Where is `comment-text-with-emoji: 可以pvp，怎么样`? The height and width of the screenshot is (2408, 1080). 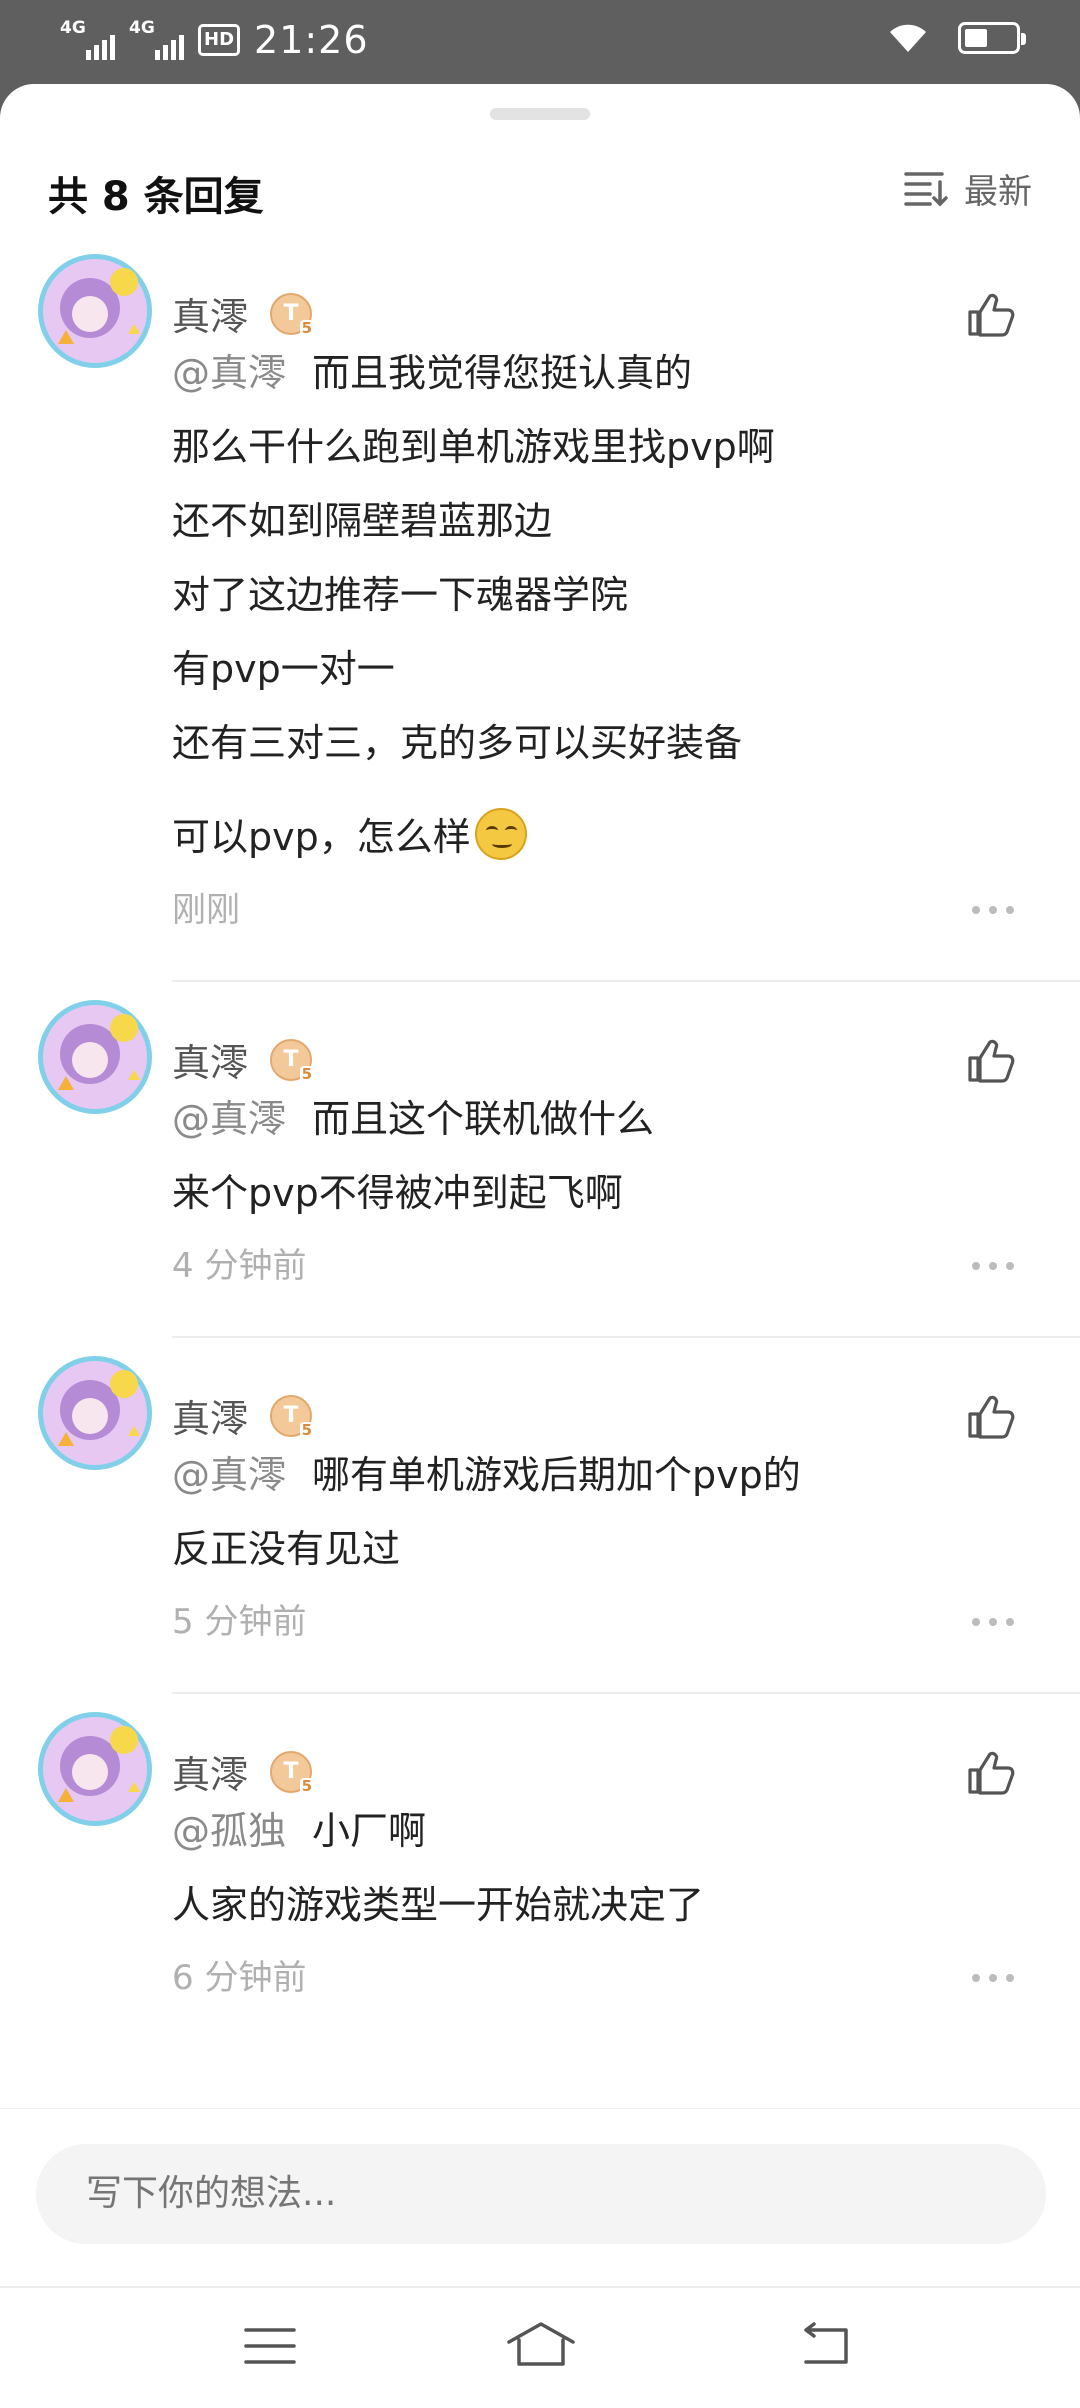
comment-text-with-emoji: 可以pvp，怎么样 is located at coordinates (602, 837).